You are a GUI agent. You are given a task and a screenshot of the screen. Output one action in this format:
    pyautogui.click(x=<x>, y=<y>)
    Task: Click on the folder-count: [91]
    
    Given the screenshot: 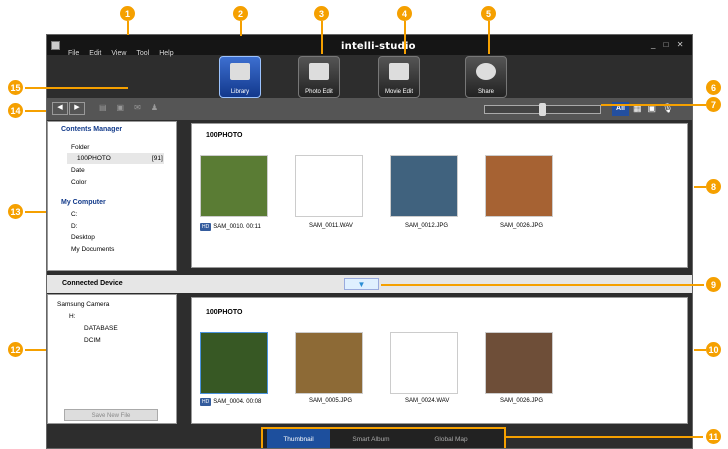 What is the action you would take?
    pyautogui.click(x=157, y=158)
    